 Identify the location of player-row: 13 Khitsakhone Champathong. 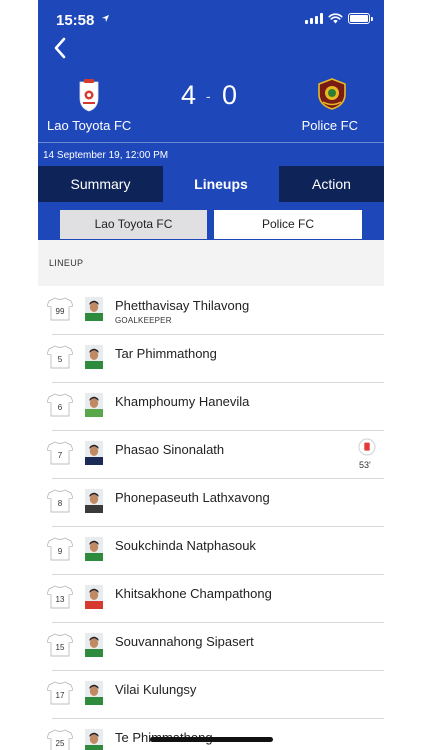
(211, 599).